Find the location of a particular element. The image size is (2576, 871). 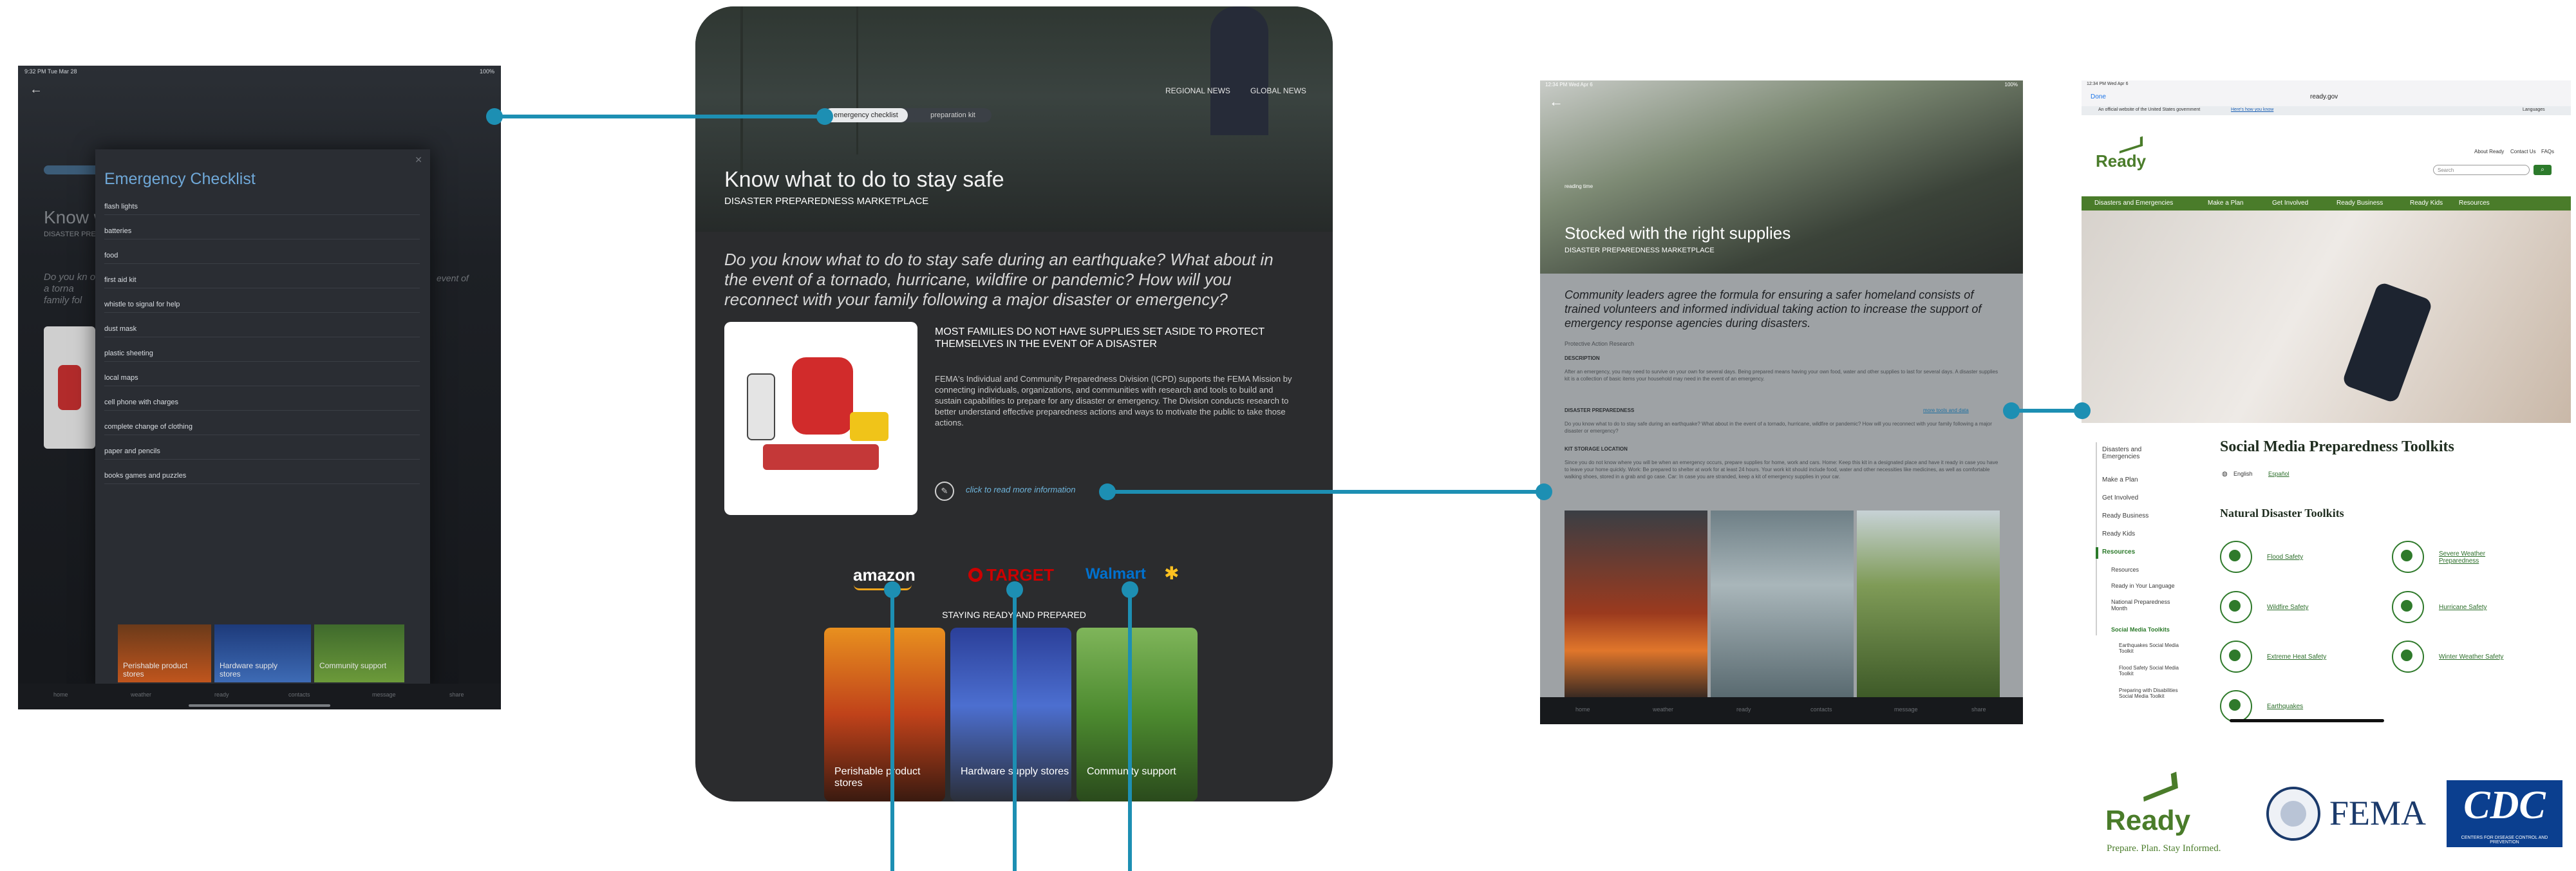

checklist-item: local maps is located at coordinates (262, 380).